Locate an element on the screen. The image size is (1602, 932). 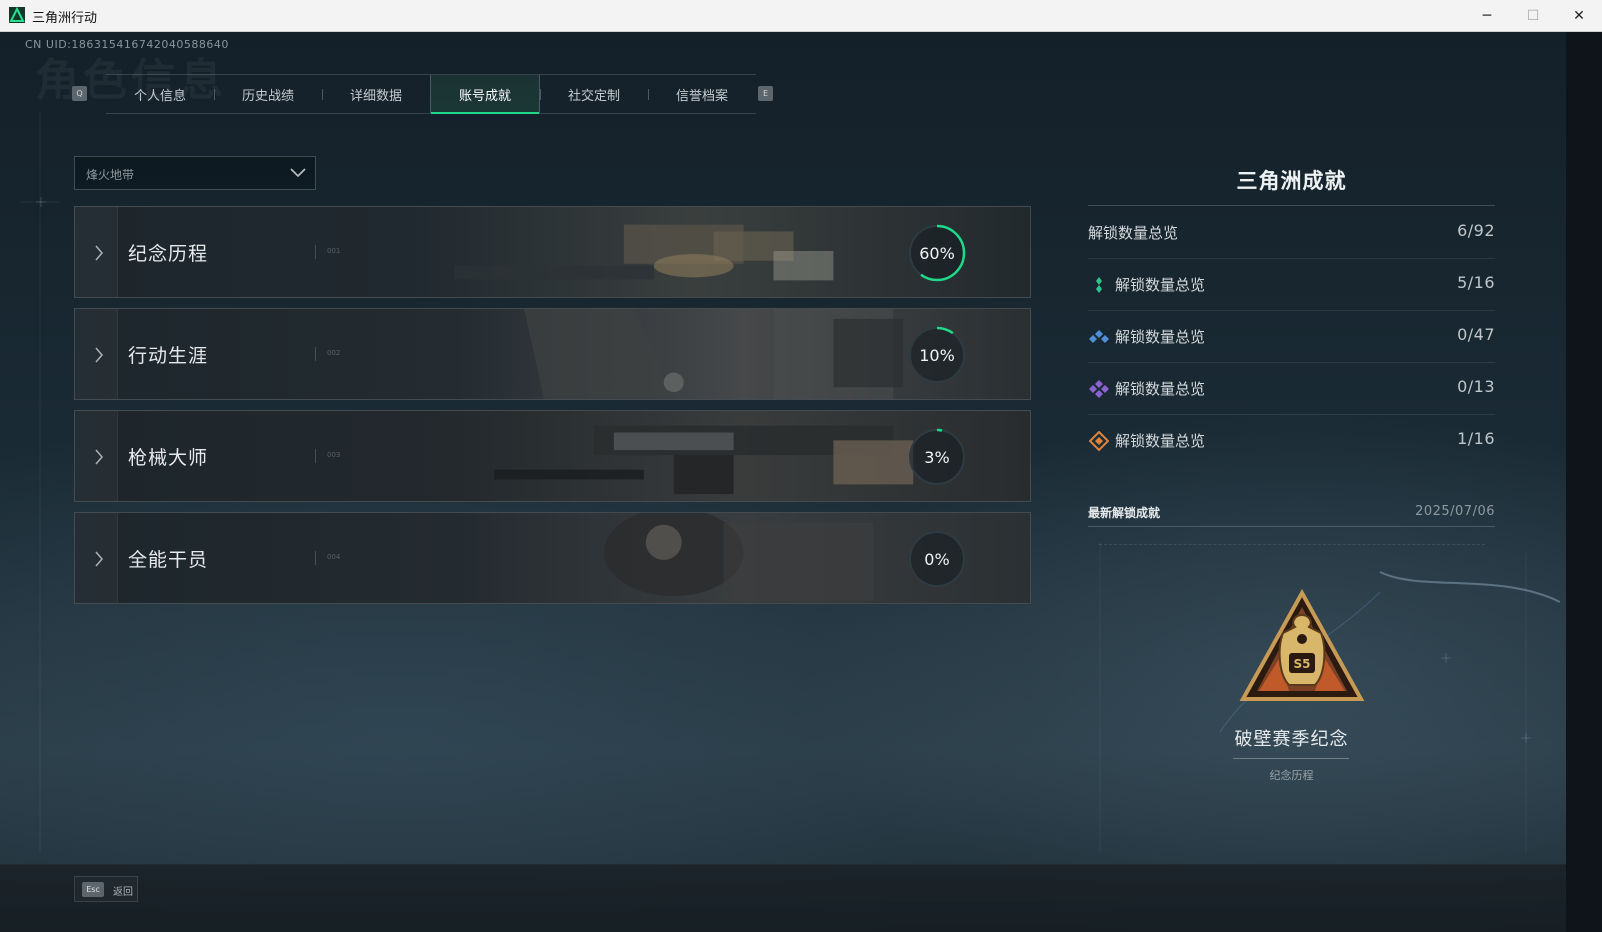
tab-achievements: 账号成就 is located at coordinates (485, 94).